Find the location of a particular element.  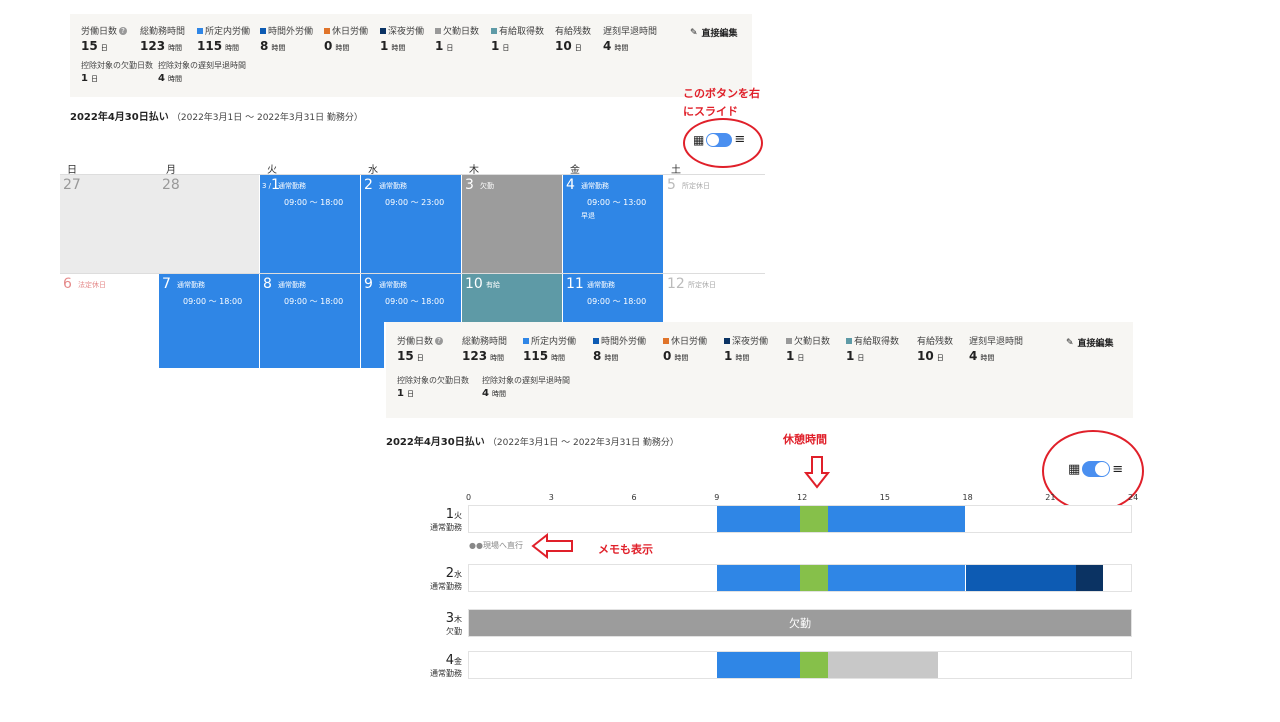

stat-item: 有給取得数 1 日 is located at coordinates (517, 38).